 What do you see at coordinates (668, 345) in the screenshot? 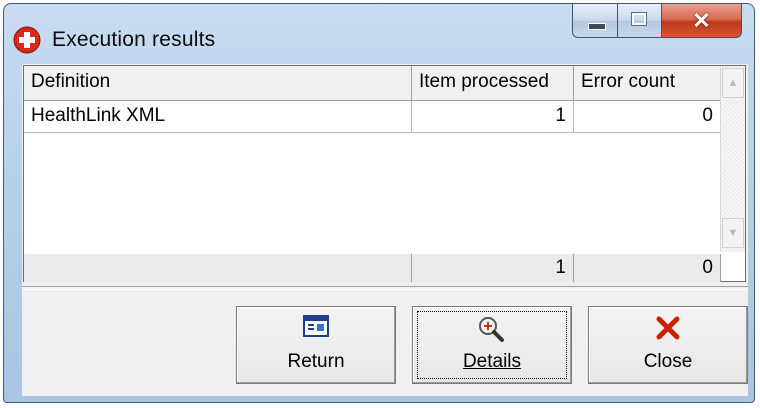
I see `close-button: Close` at bounding box center [668, 345].